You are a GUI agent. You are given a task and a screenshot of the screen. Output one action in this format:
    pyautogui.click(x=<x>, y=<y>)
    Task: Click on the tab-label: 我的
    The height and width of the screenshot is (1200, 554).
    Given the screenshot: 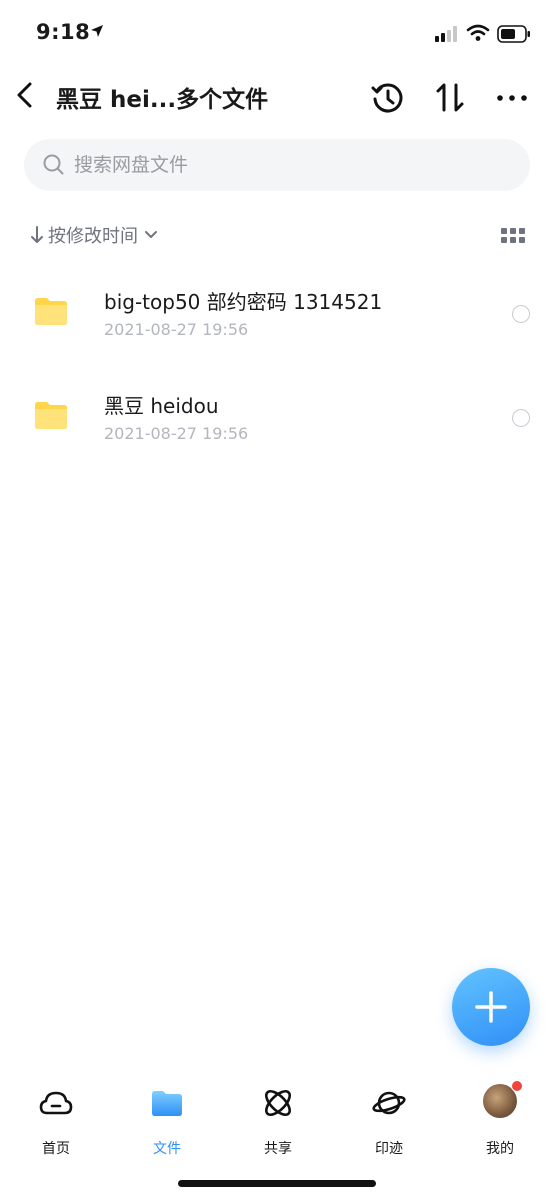 What is the action you would take?
    pyautogui.click(x=500, y=1149)
    